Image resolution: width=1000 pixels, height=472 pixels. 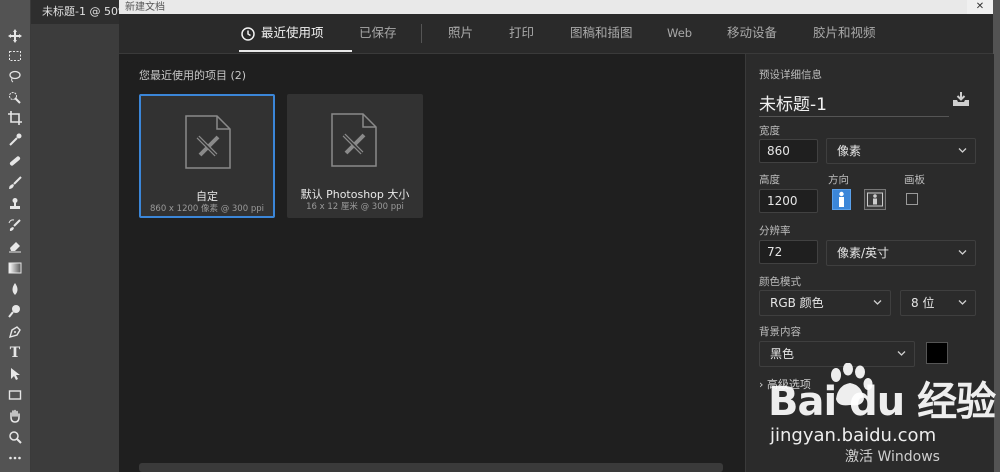 I want to click on width-unit-value: 像素, so click(x=849, y=151).